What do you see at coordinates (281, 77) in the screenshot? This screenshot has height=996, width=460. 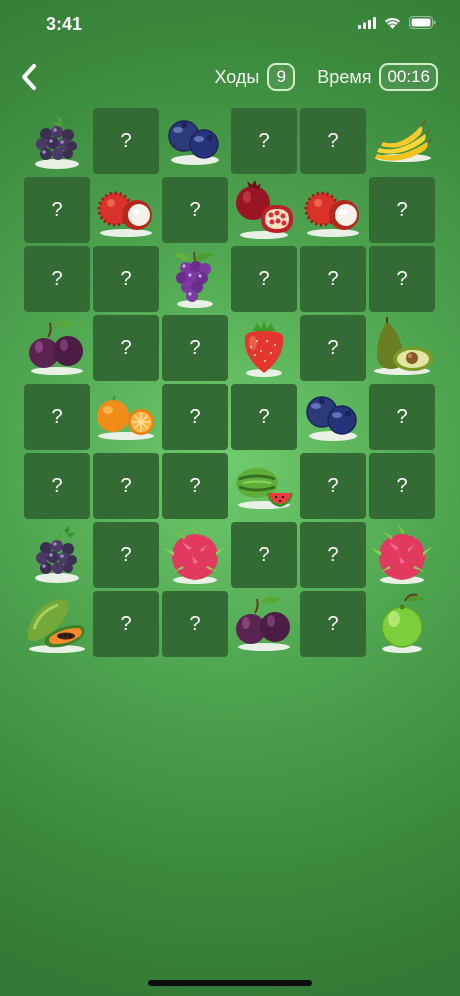 I see `moves-counter: 9` at bounding box center [281, 77].